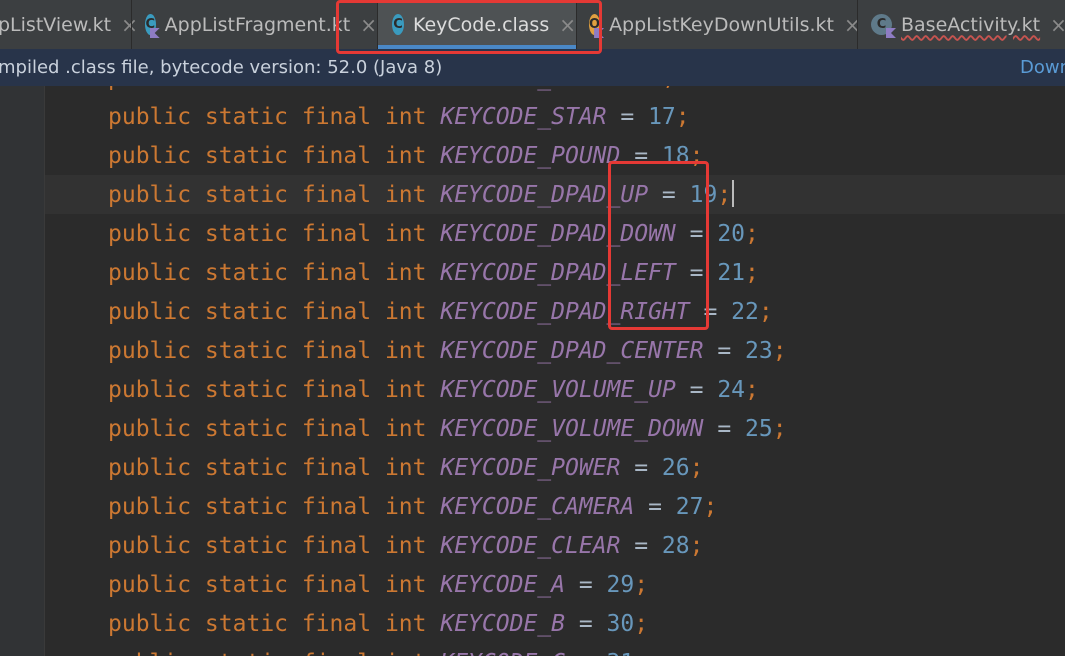 This screenshot has width=1065, height=656. What do you see at coordinates (675, 468) in the screenshot?
I see `constant-value: 26` at bounding box center [675, 468].